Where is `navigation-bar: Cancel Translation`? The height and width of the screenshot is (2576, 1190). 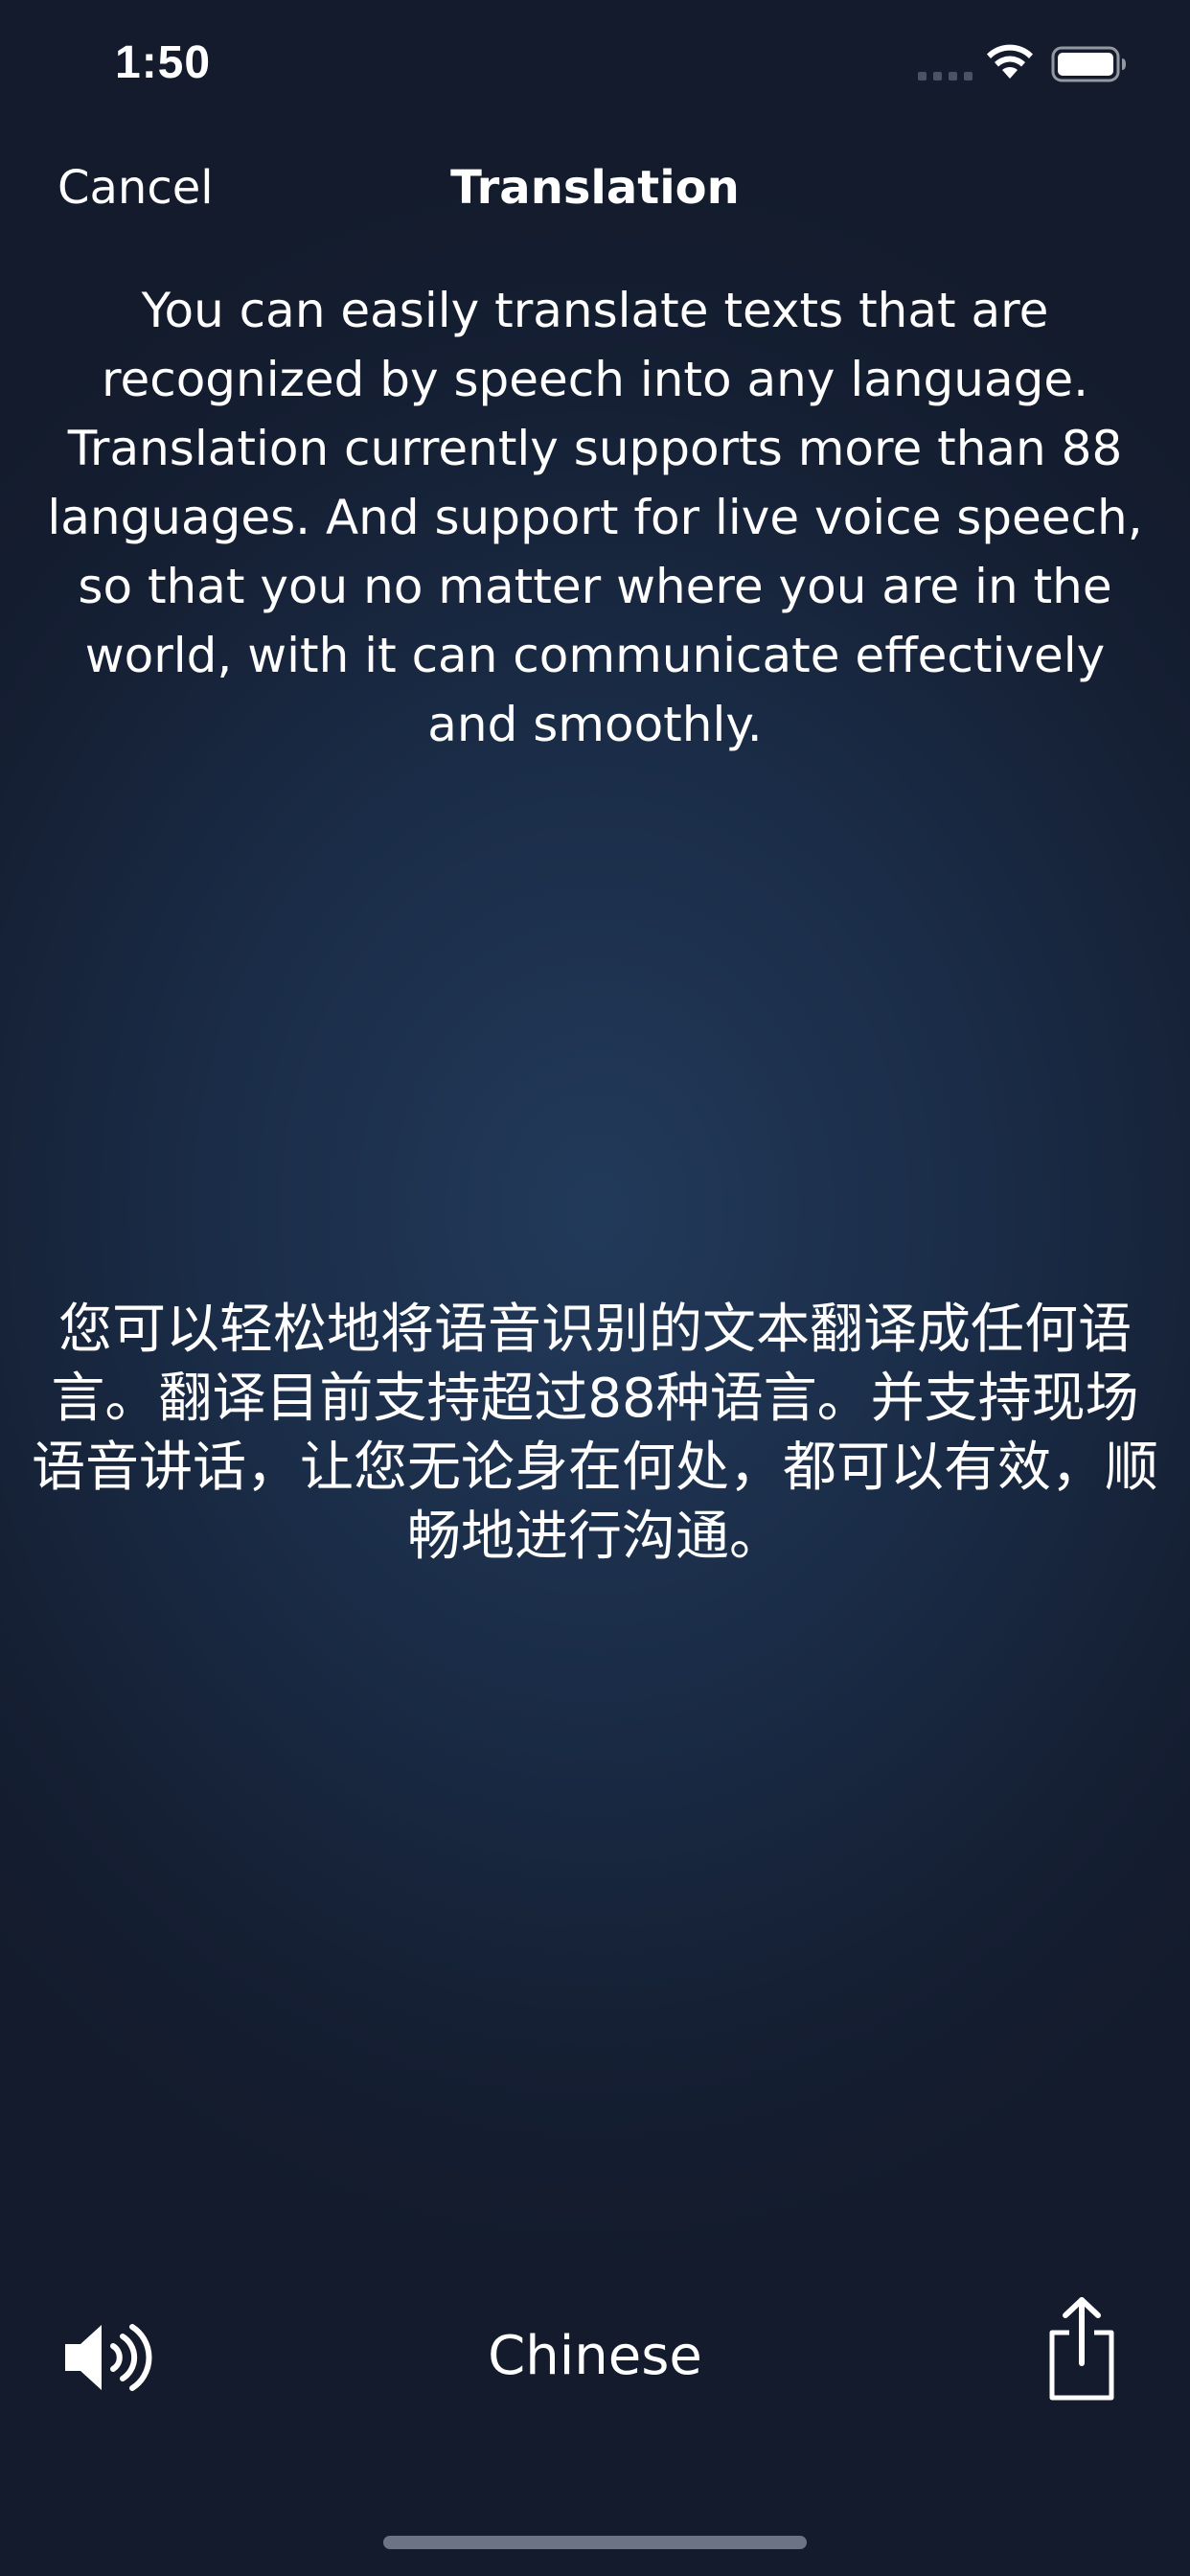
navigation-bar: Cancel Translation is located at coordinates (595, 192).